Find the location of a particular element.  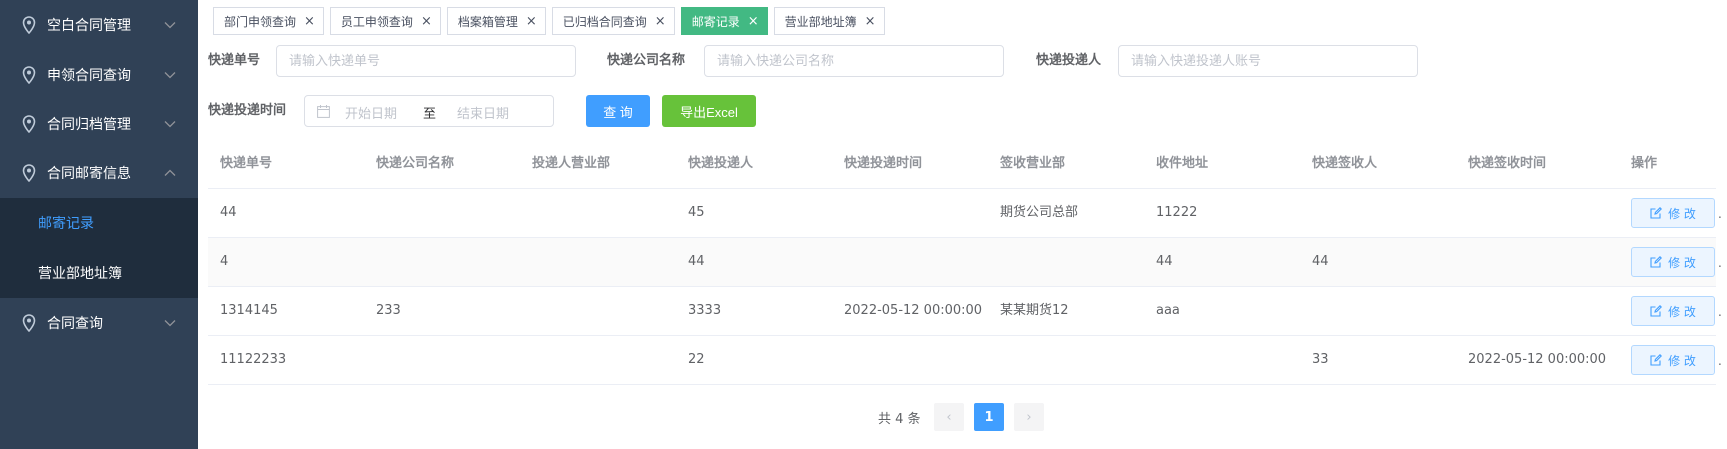

sidebar-item-label: 邮寄记录 is located at coordinates (66, 224).